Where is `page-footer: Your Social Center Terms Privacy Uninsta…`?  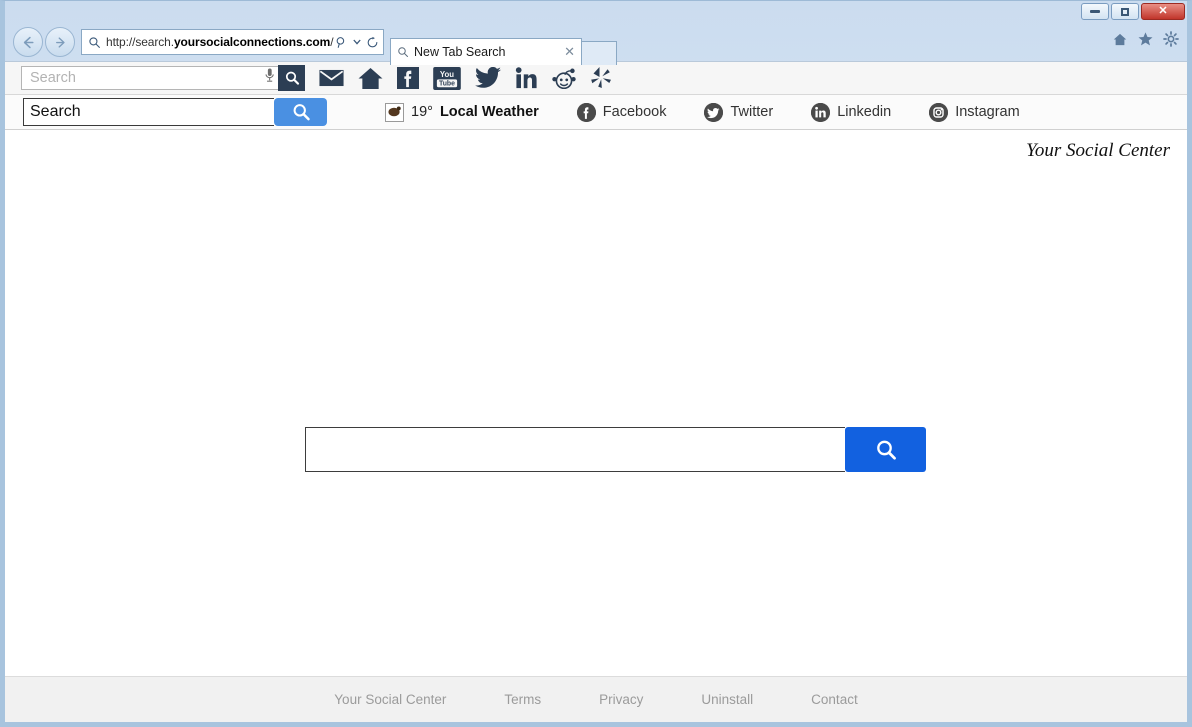 page-footer: Your Social Center Terms Privacy Uninsta… is located at coordinates (596, 699).